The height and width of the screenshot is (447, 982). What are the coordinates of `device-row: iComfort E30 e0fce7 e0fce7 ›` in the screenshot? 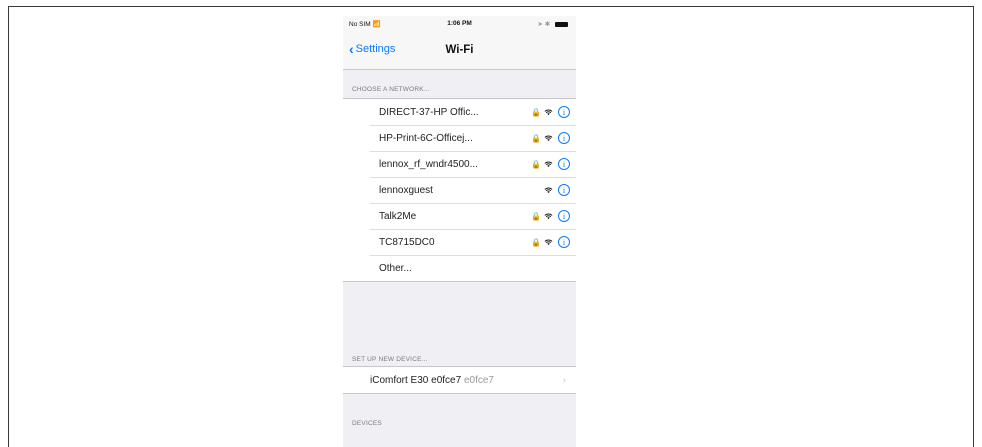 It's located at (459, 380).